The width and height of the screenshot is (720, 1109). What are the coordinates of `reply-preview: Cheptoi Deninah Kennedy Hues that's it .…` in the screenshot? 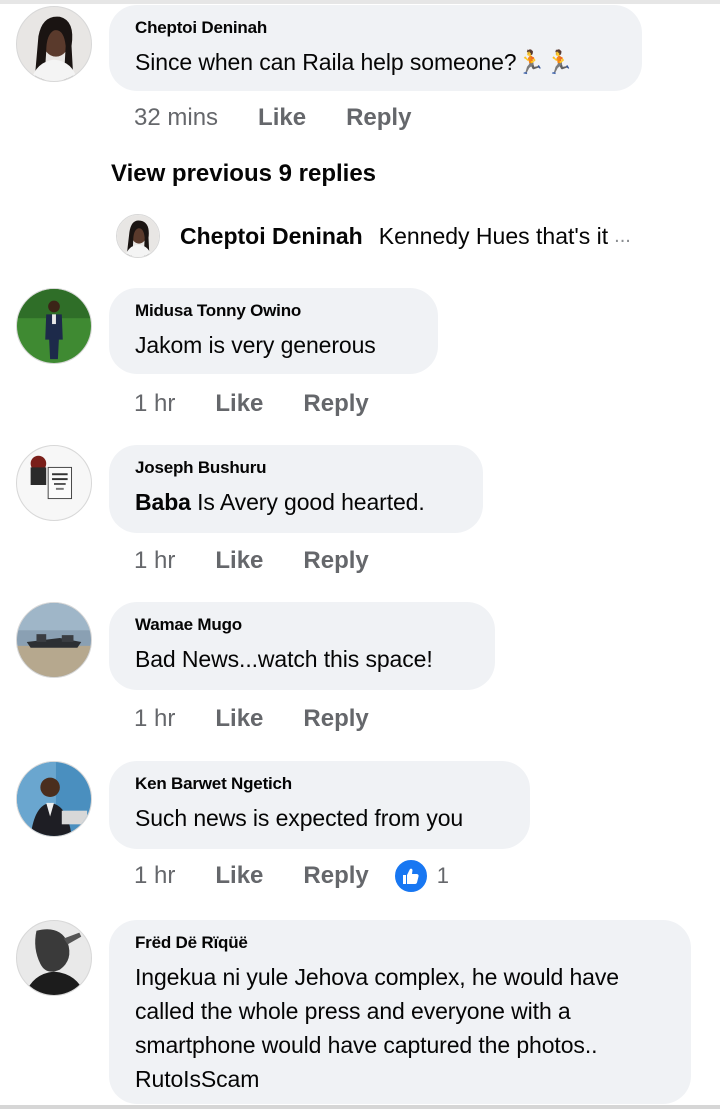 It's located at (396, 236).